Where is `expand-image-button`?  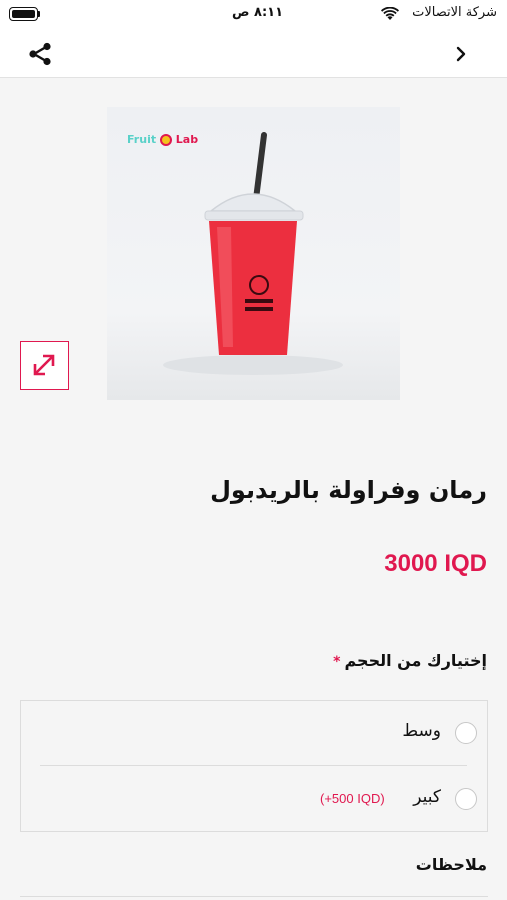
expand-image-button is located at coordinates (44, 365).